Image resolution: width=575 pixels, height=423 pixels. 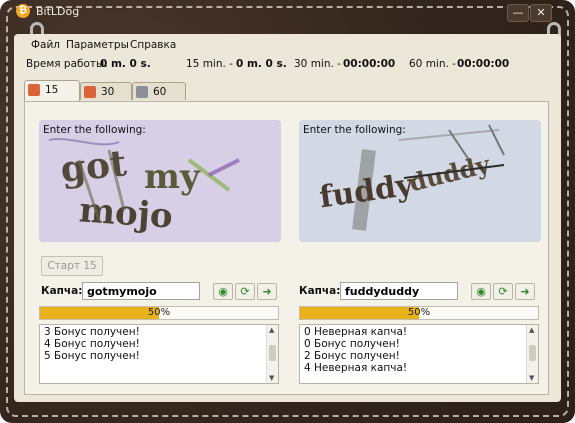 What do you see at coordinates (284, 98) in the screenshot?
I see `tab-bar: 15 min 30 min 60 min` at bounding box center [284, 98].